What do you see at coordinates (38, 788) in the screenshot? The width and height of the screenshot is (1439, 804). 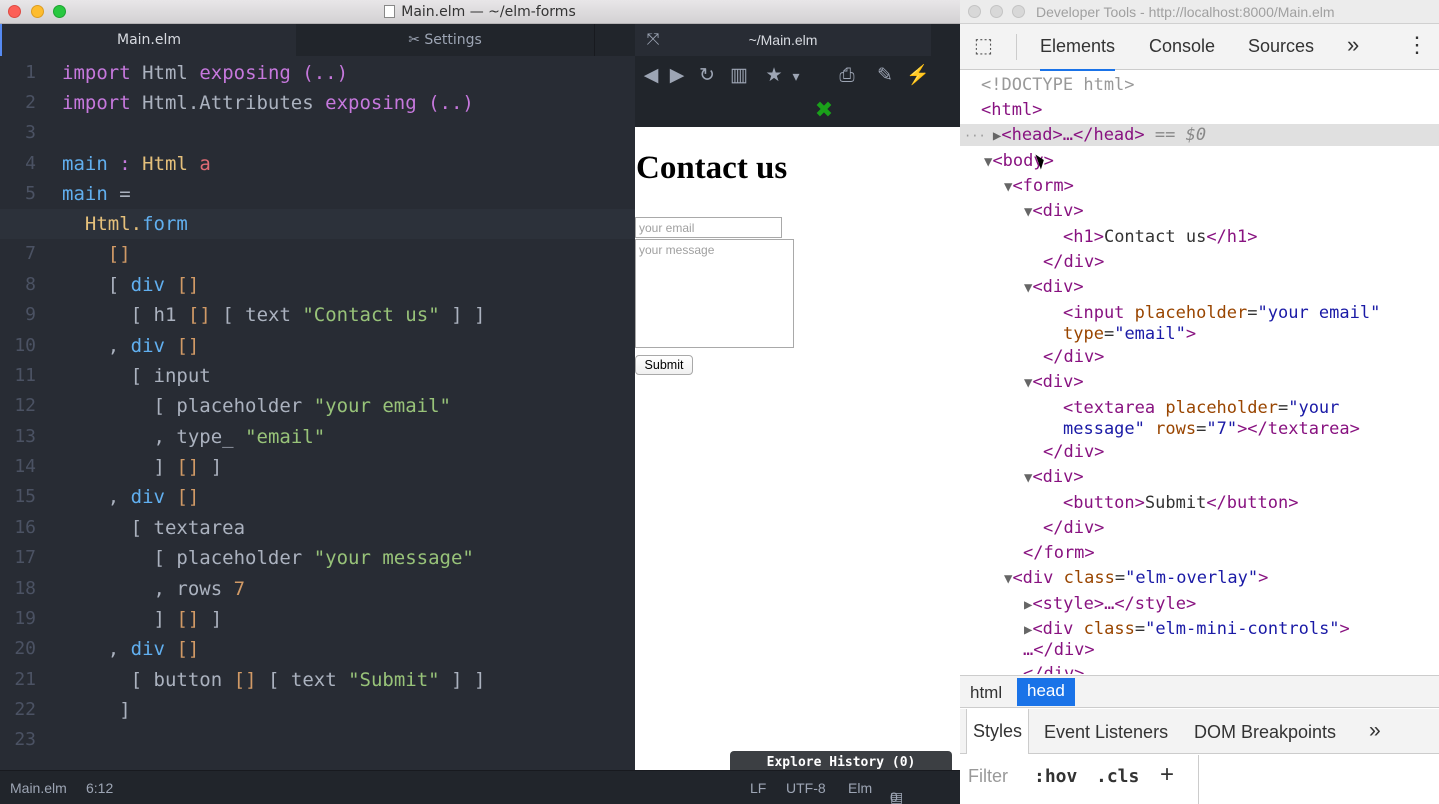 I see `status-file: Main.elm` at bounding box center [38, 788].